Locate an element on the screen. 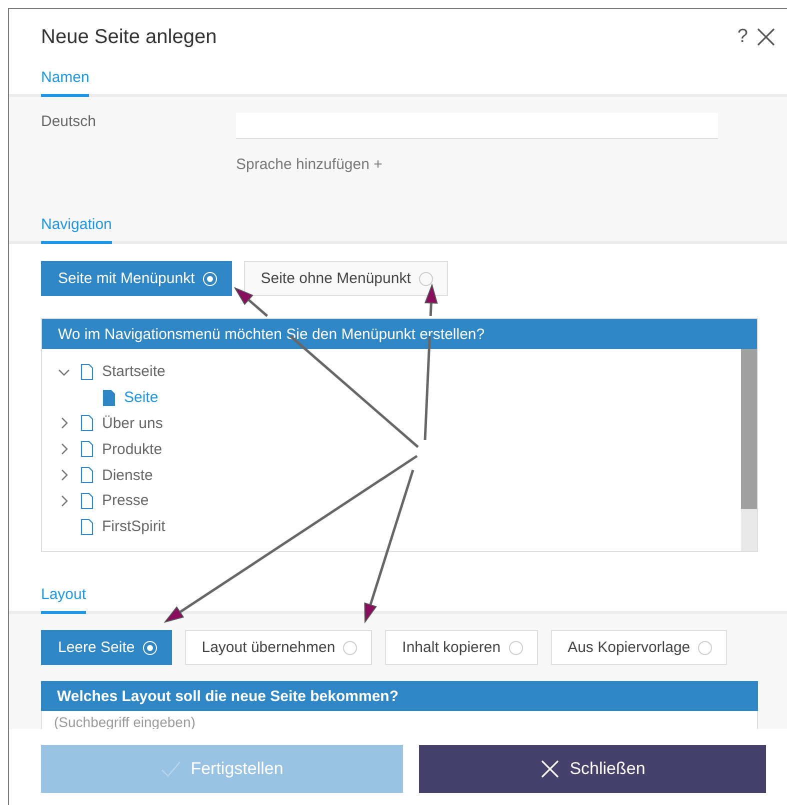 This screenshot has height=805, width=787. radio-option: Inhalt kopieren is located at coordinates (461, 647).